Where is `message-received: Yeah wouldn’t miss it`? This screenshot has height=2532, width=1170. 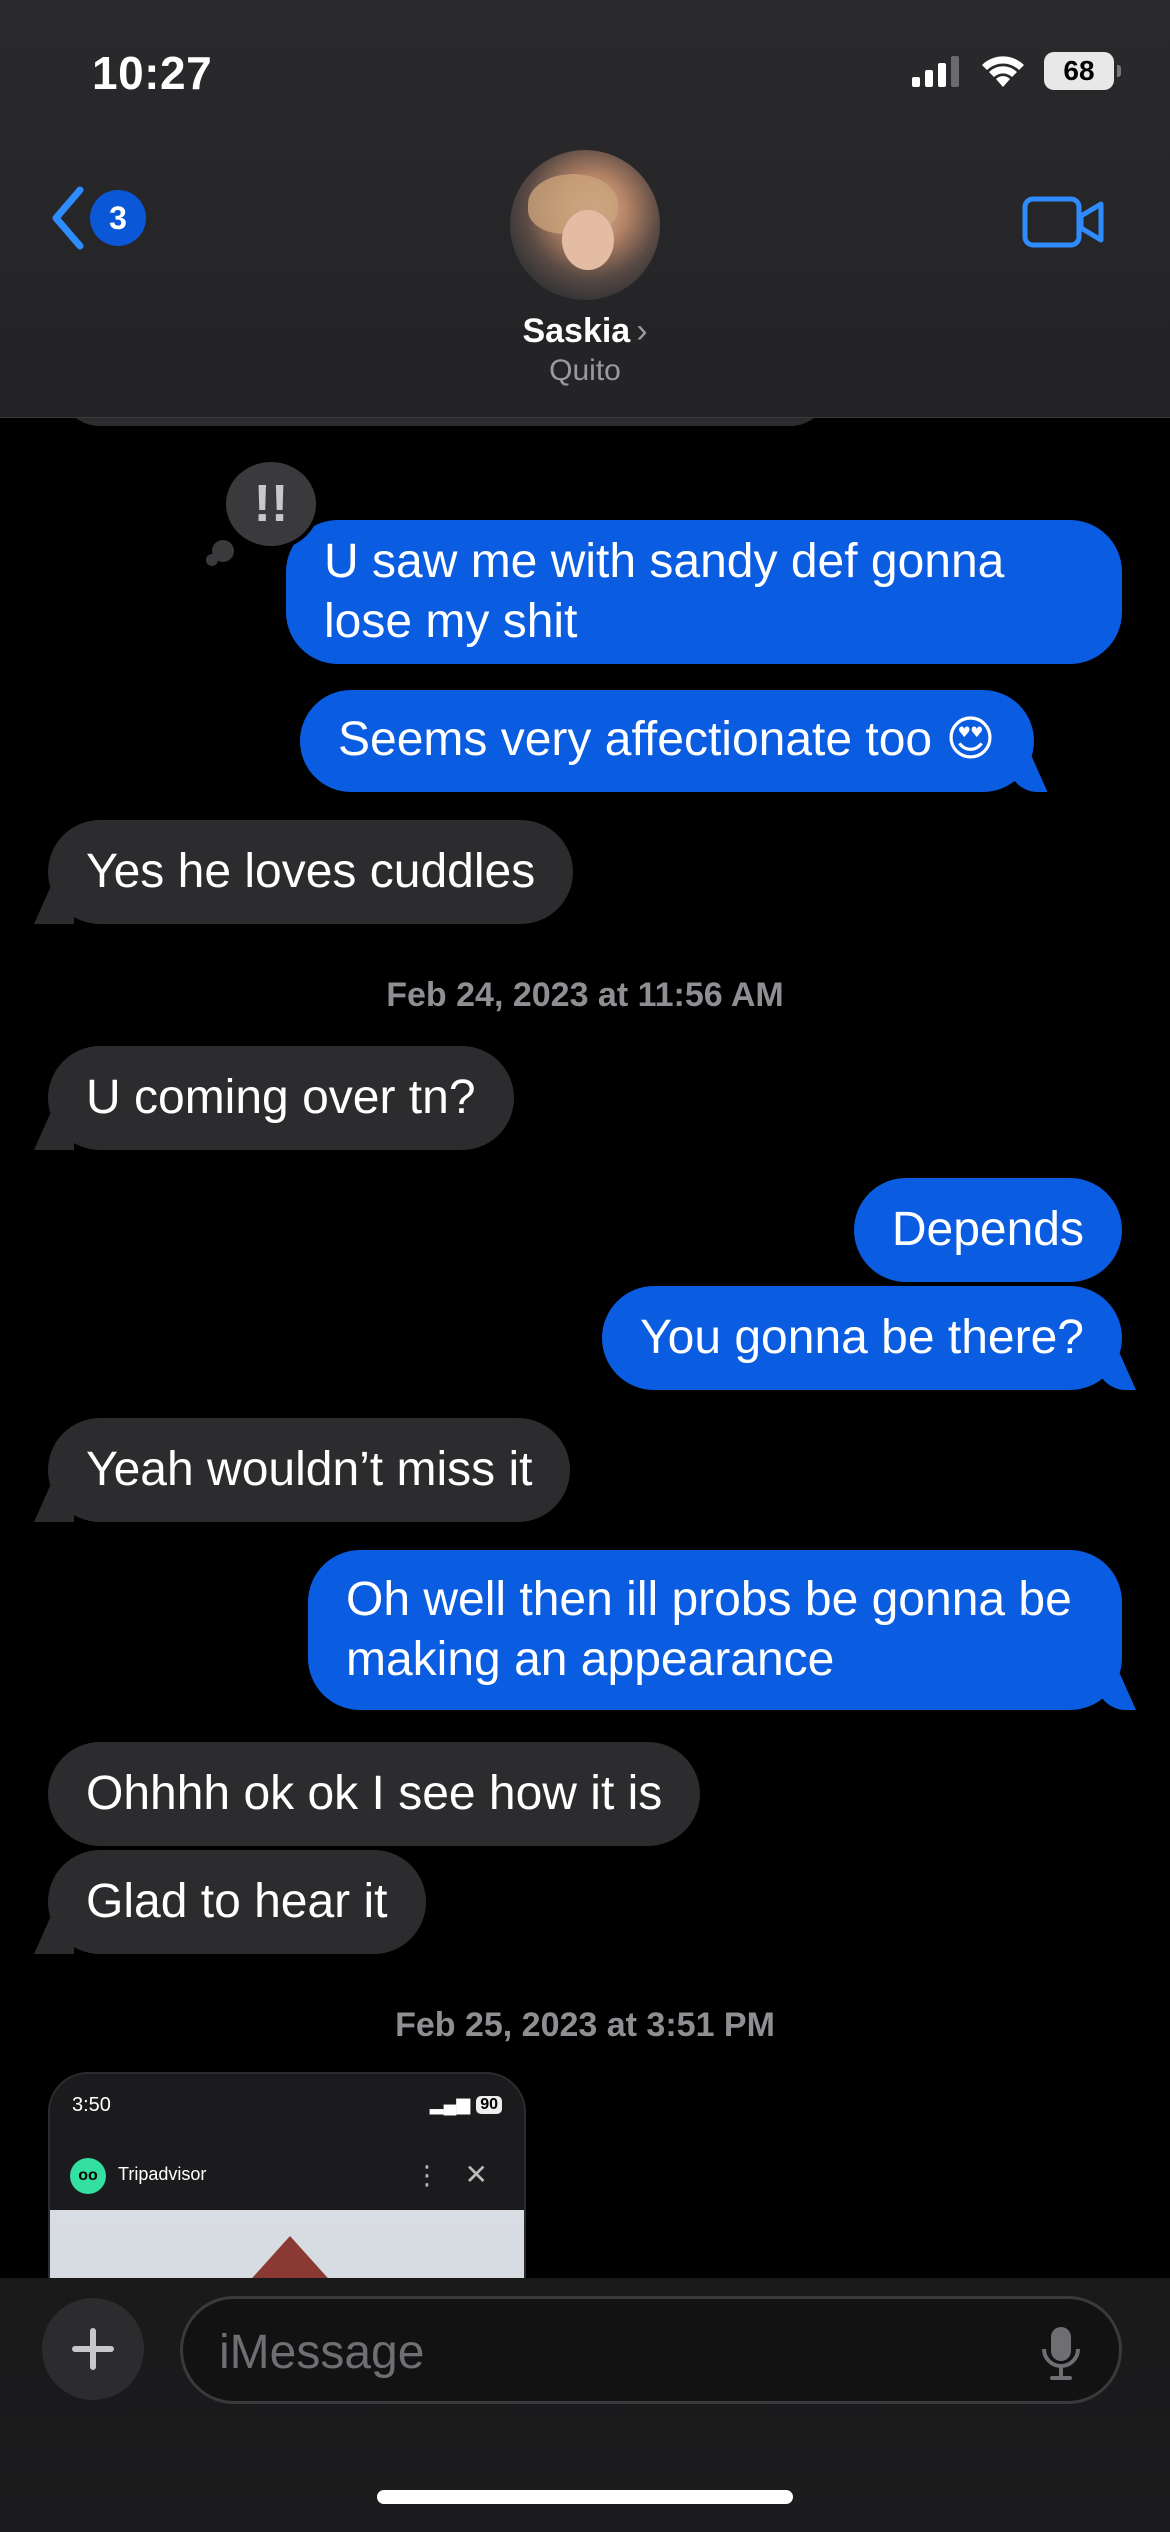 message-received: Yeah wouldn’t miss it is located at coordinates (309, 1470).